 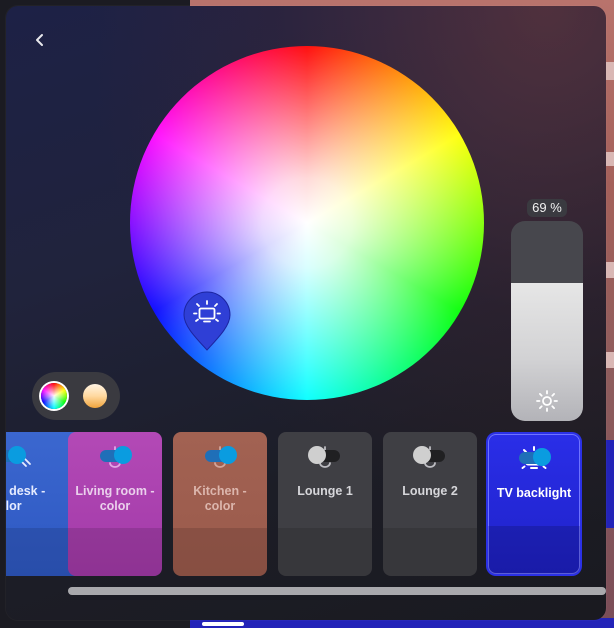 I want to click on device-name: Lounge 2, so click(x=430, y=491).